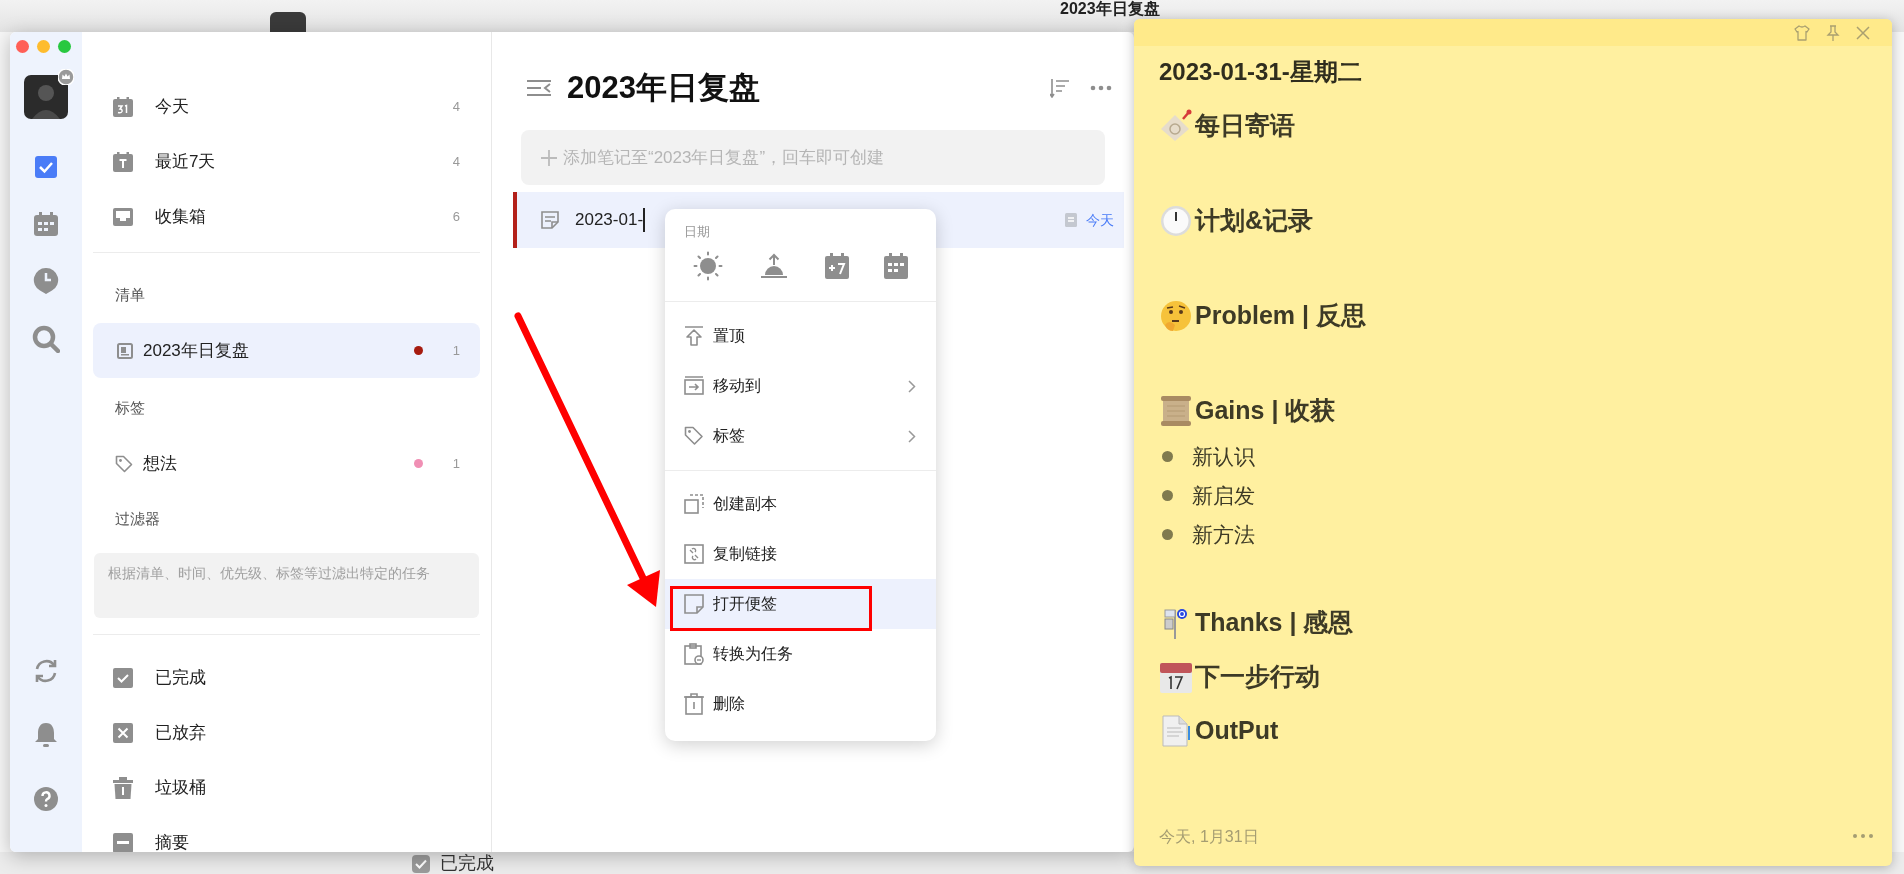 The width and height of the screenshot is (1904, 874). What do you see at coordinates (1863, 32) in the screenshot?
I see `close-icon` at bounding box center [1863, 32].